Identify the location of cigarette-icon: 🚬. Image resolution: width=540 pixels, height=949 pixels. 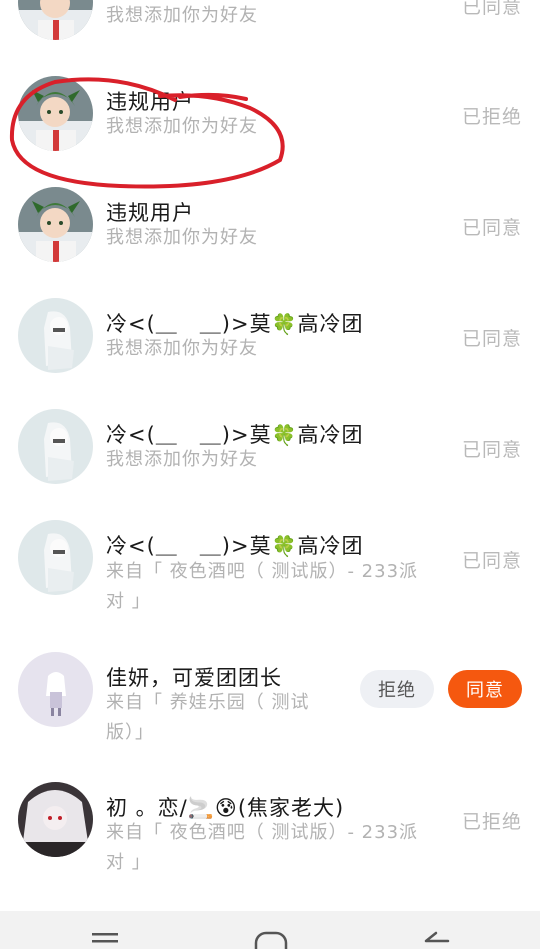
(201, 808).